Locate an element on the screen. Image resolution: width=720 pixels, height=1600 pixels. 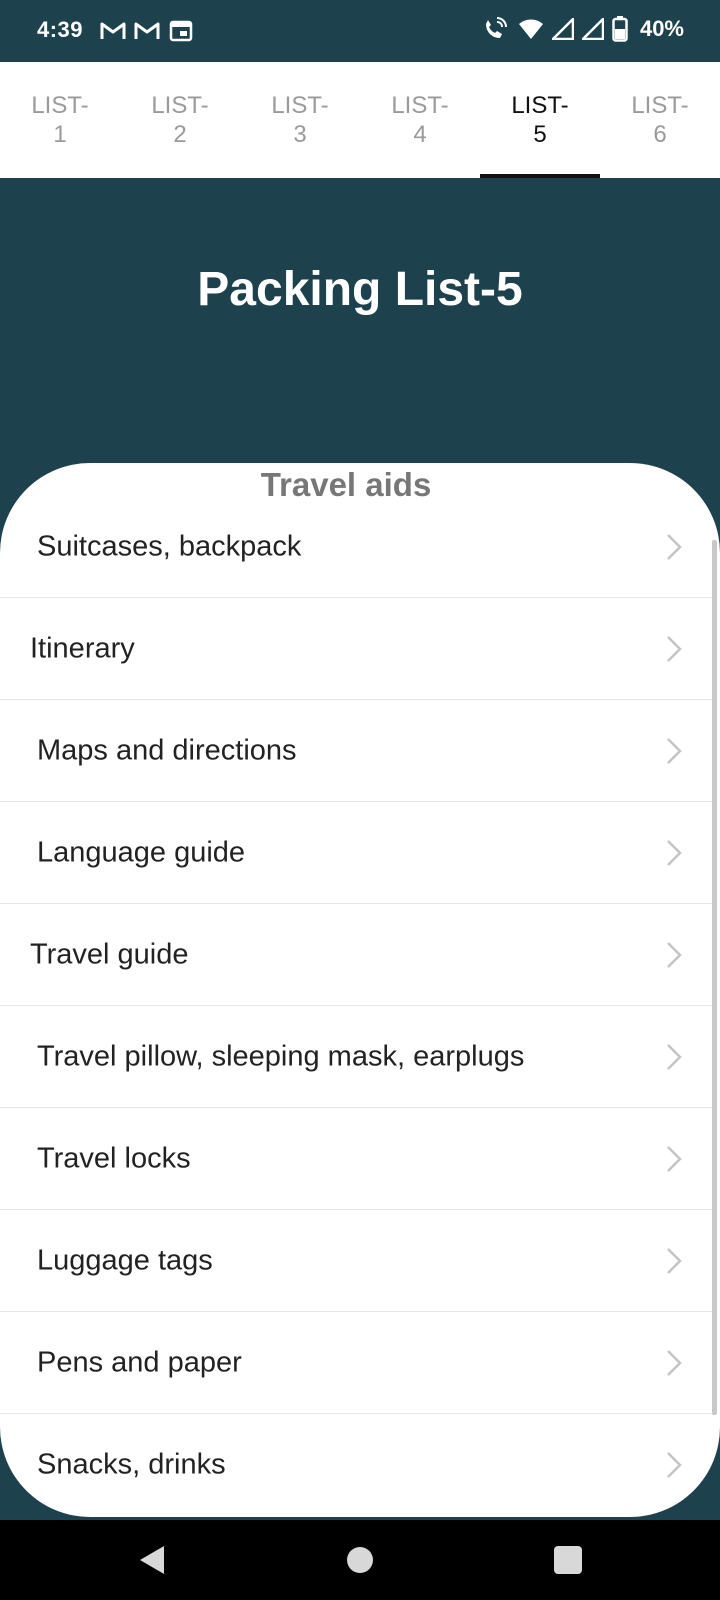
tab-label: LIST-5 is located at coordinates (540, 120).